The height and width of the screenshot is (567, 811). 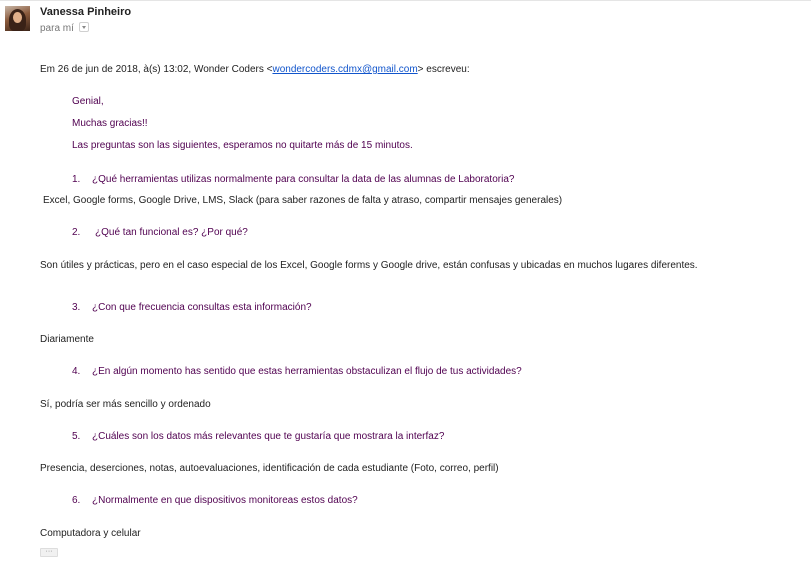 What do you see at coordinates (17, 18) in the screenshot?
I see `sender-avatar` at bounding box center [17, 18].